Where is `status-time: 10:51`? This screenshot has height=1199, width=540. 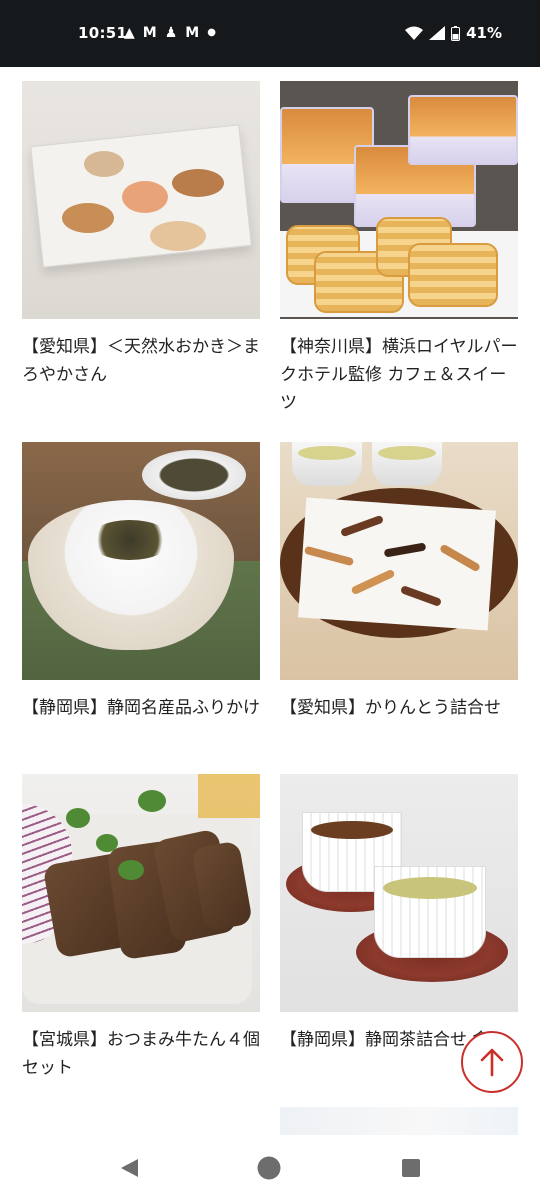
status-time: 10:51 is located at coordinates (103, 33).